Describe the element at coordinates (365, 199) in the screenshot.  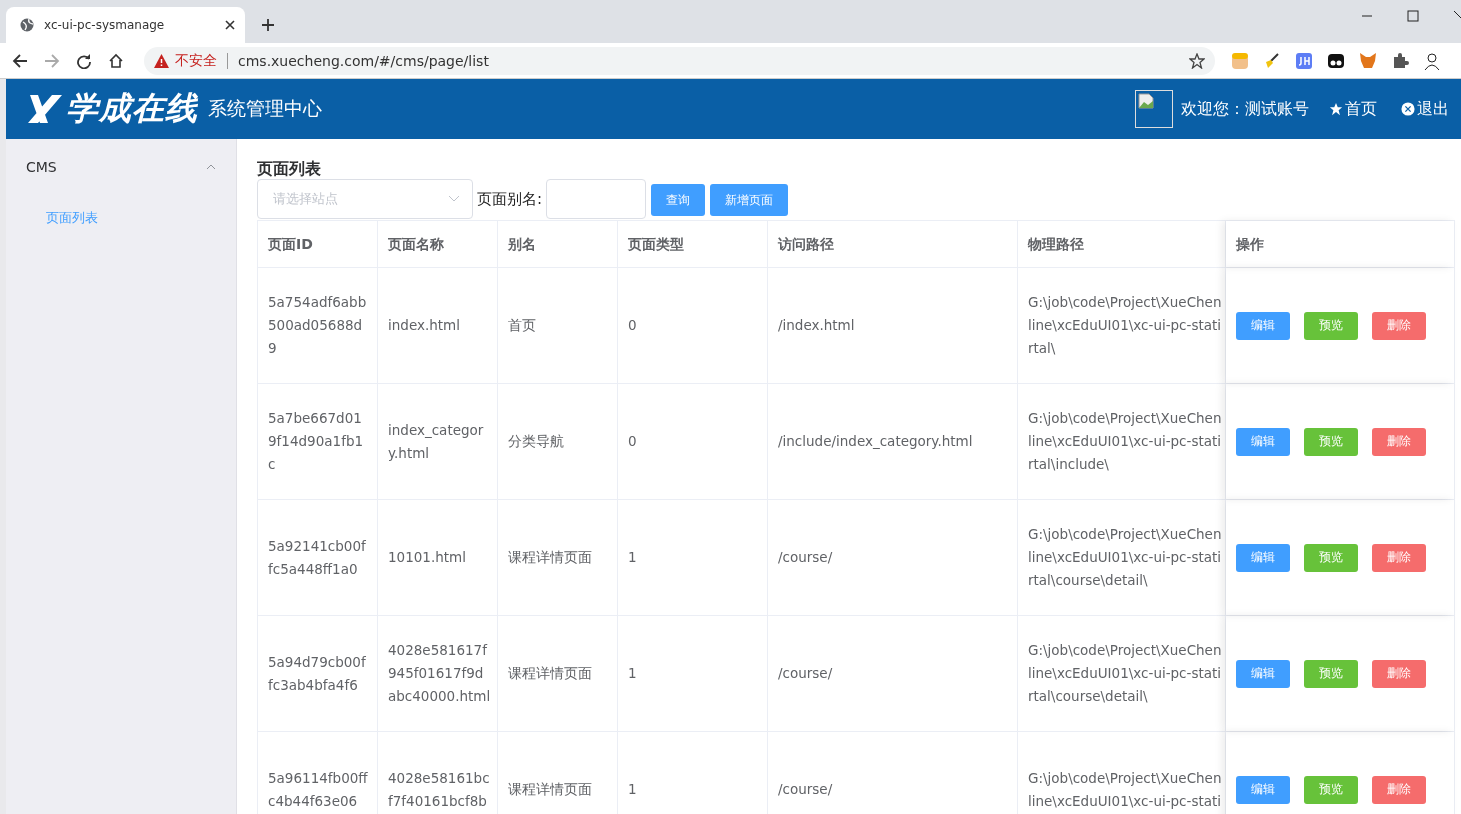
I see `site-select: 请选择站点` at that location.